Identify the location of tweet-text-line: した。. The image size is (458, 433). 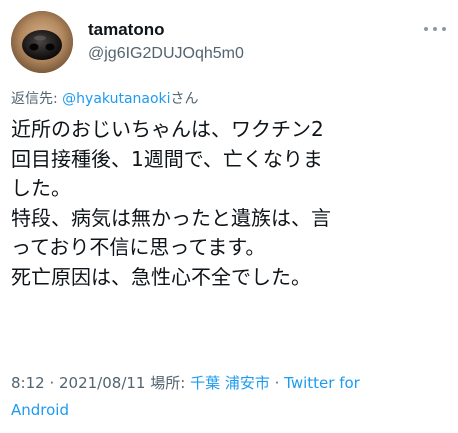
(41, 188).